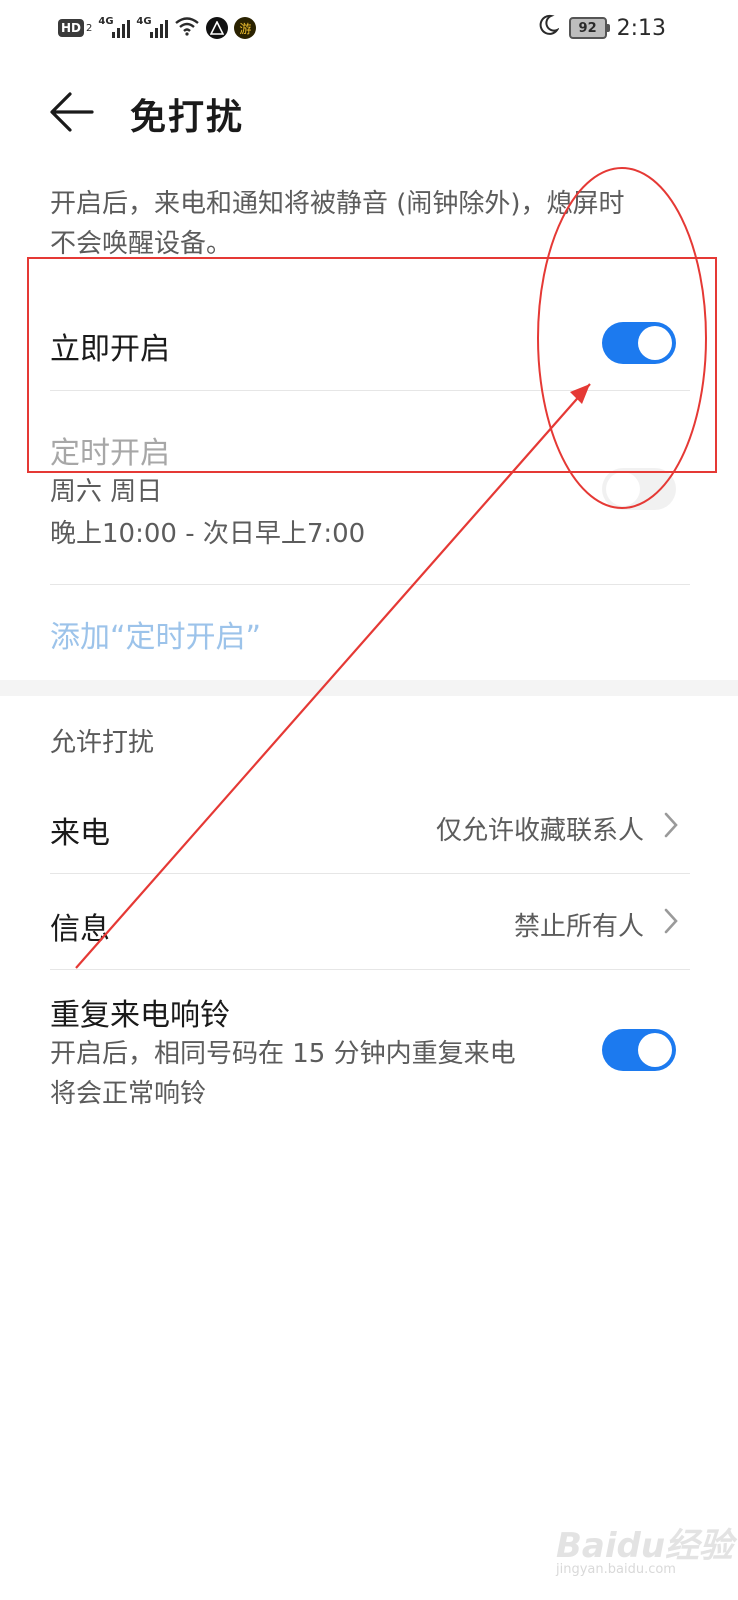  I want to click on section-title-allow: 允许打扰, so click(102, 743).